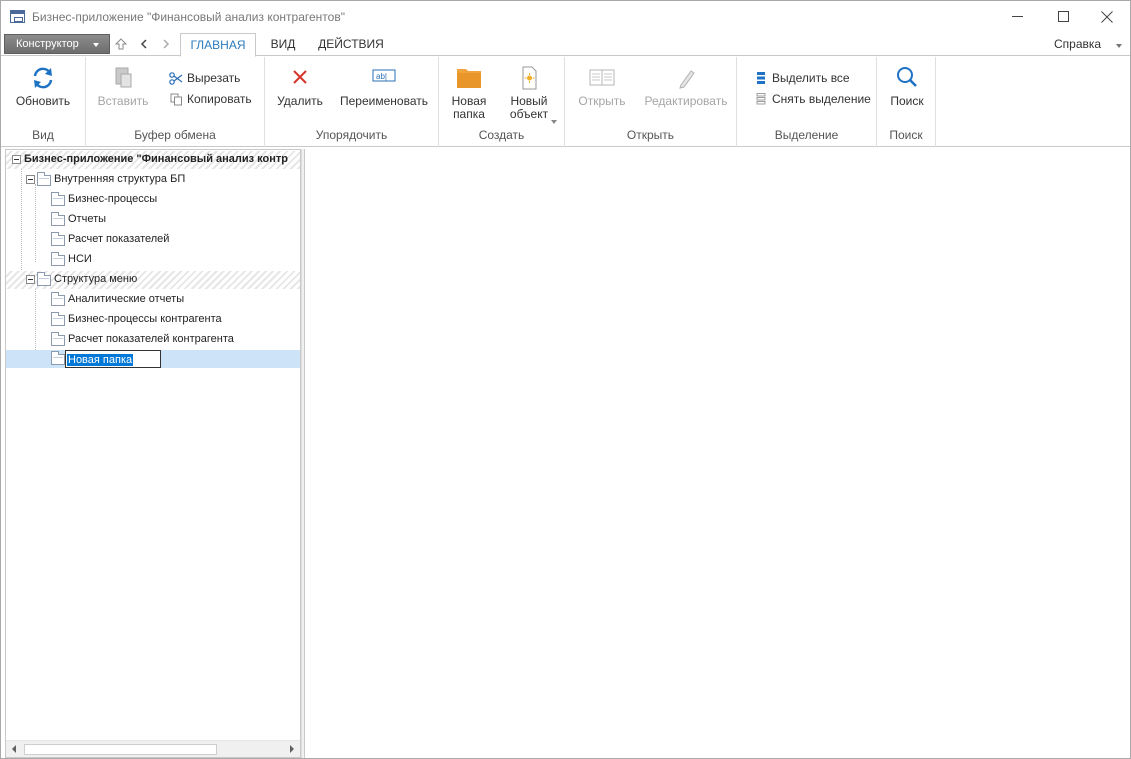  I want to click on minimize-button, so click(1017, 16).